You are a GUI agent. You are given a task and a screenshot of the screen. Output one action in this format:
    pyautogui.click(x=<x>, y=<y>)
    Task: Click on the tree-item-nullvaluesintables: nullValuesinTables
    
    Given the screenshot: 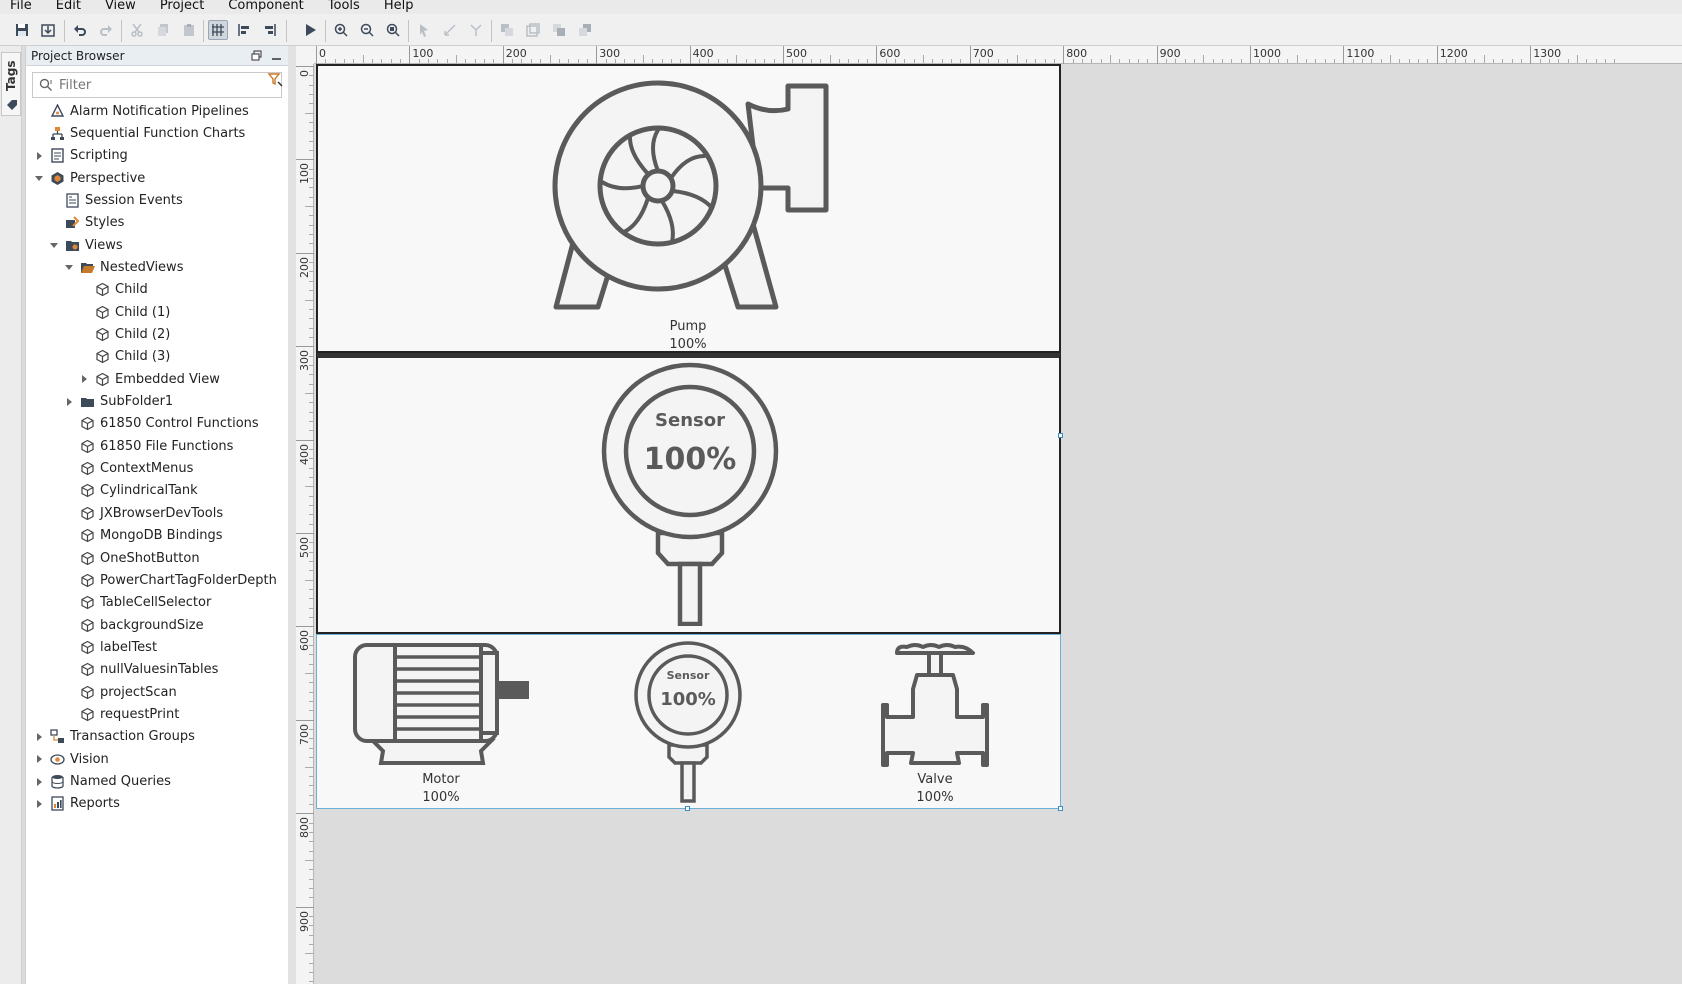 What is the action you would take?
    pyautogui.click(x=141, y=670)
    